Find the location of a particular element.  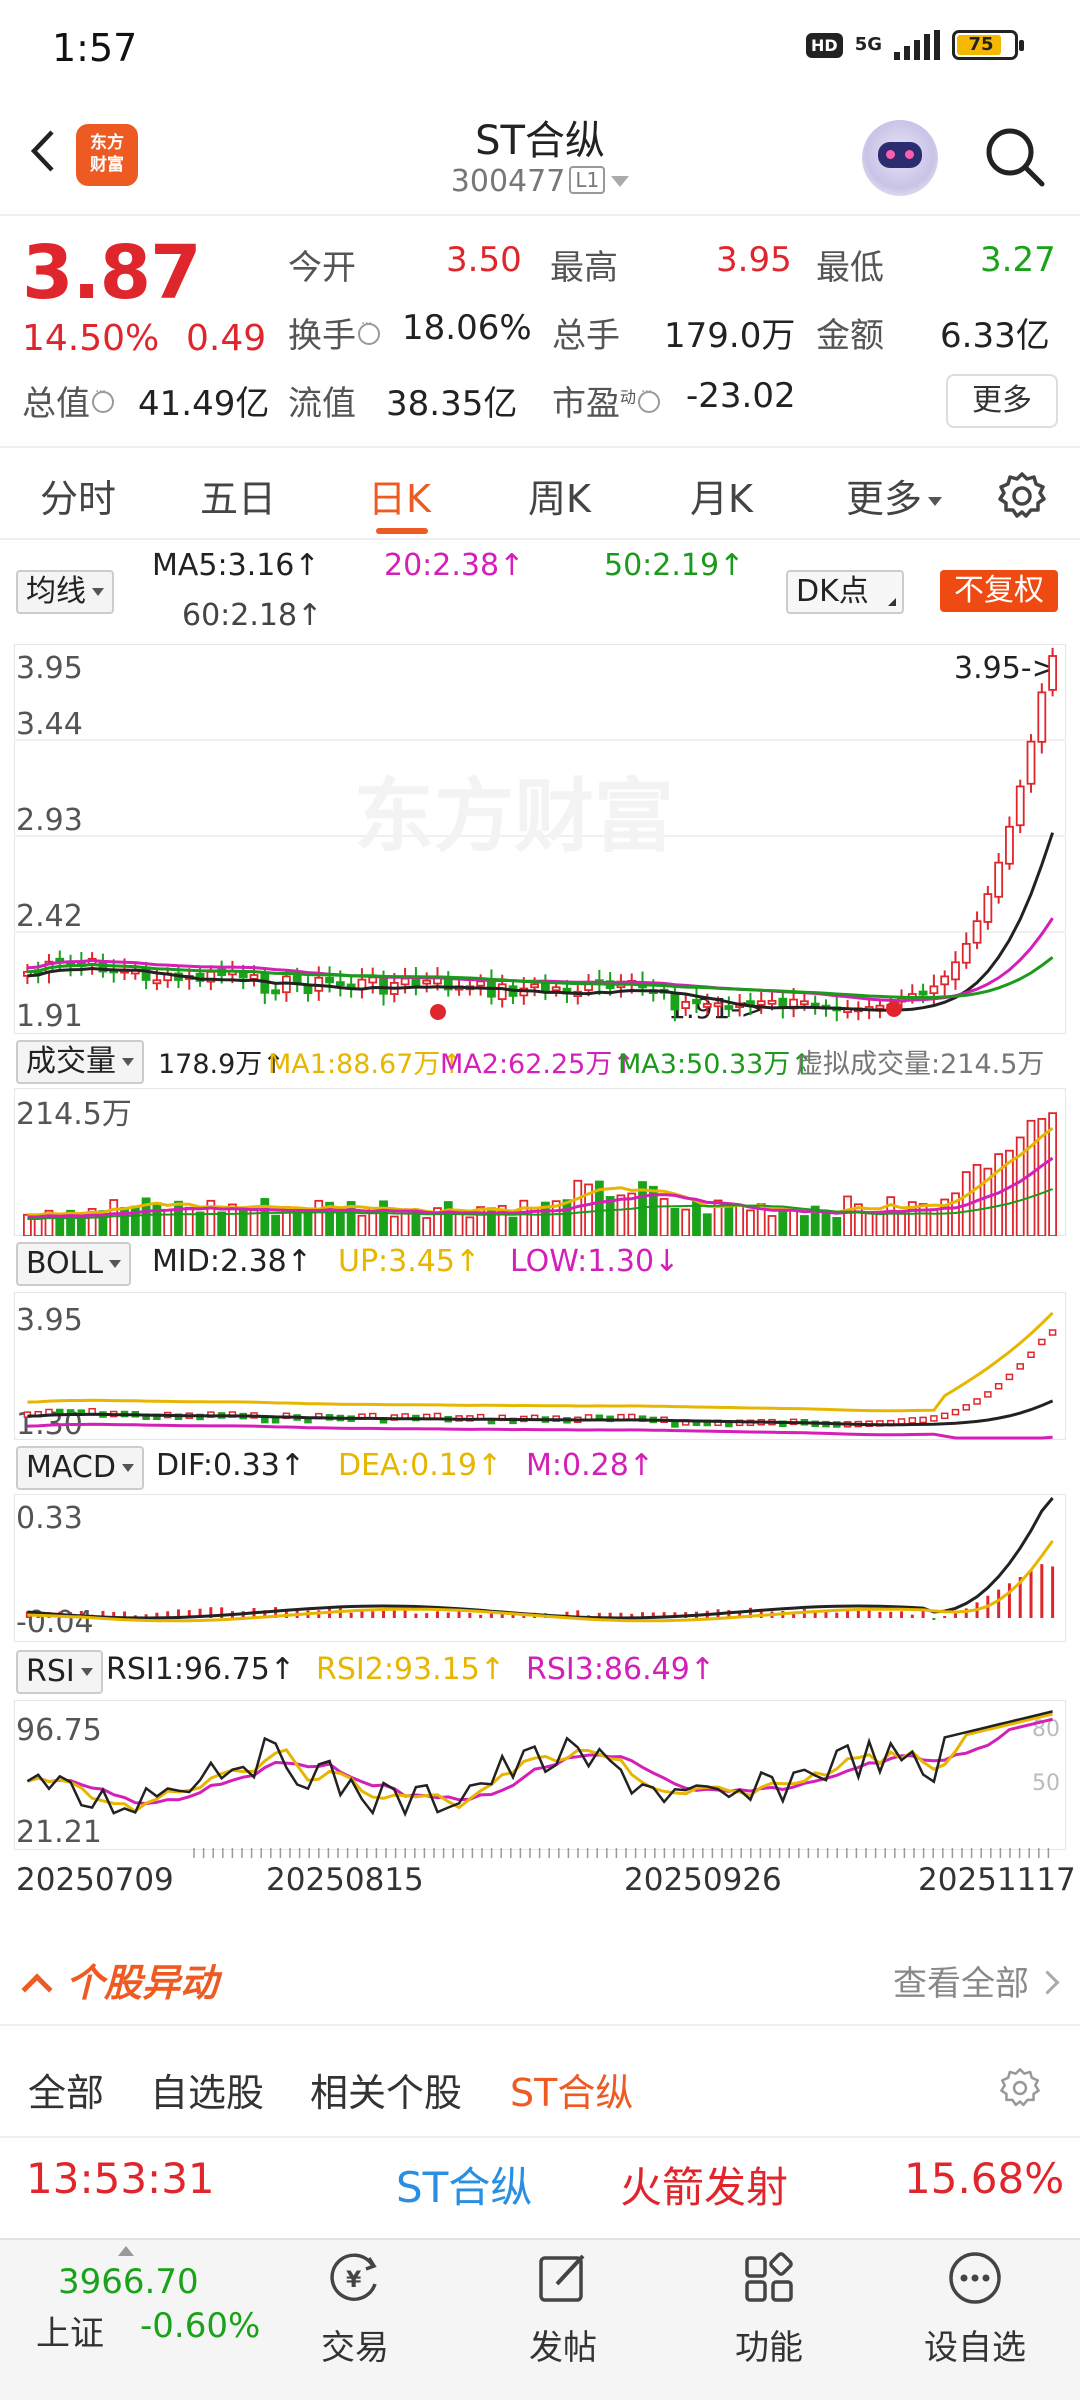

movers-title: 个股异动 is located at coordinates (119, 1979).